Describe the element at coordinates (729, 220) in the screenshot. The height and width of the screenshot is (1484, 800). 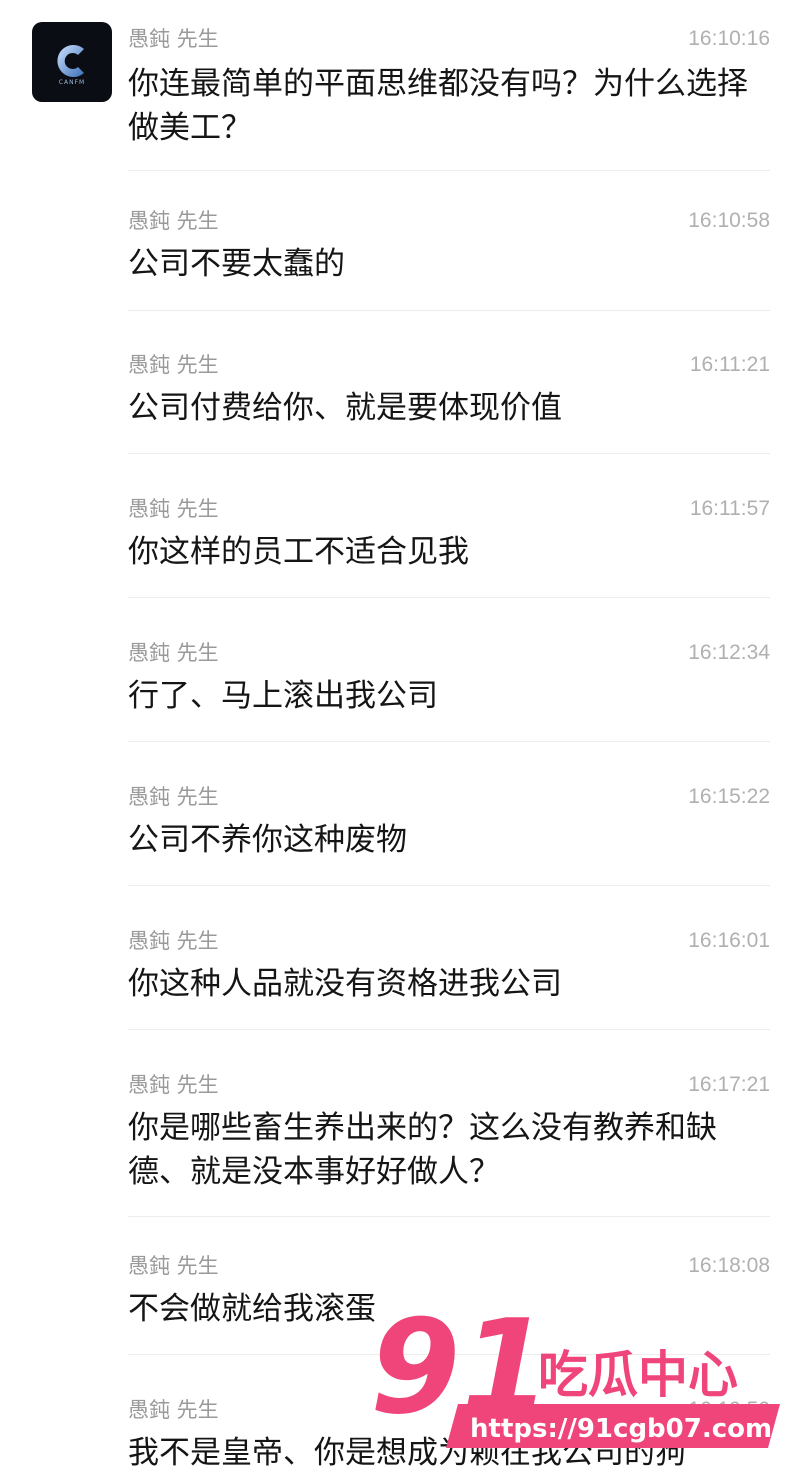
I see `message-time: 16:10:58` at that location.